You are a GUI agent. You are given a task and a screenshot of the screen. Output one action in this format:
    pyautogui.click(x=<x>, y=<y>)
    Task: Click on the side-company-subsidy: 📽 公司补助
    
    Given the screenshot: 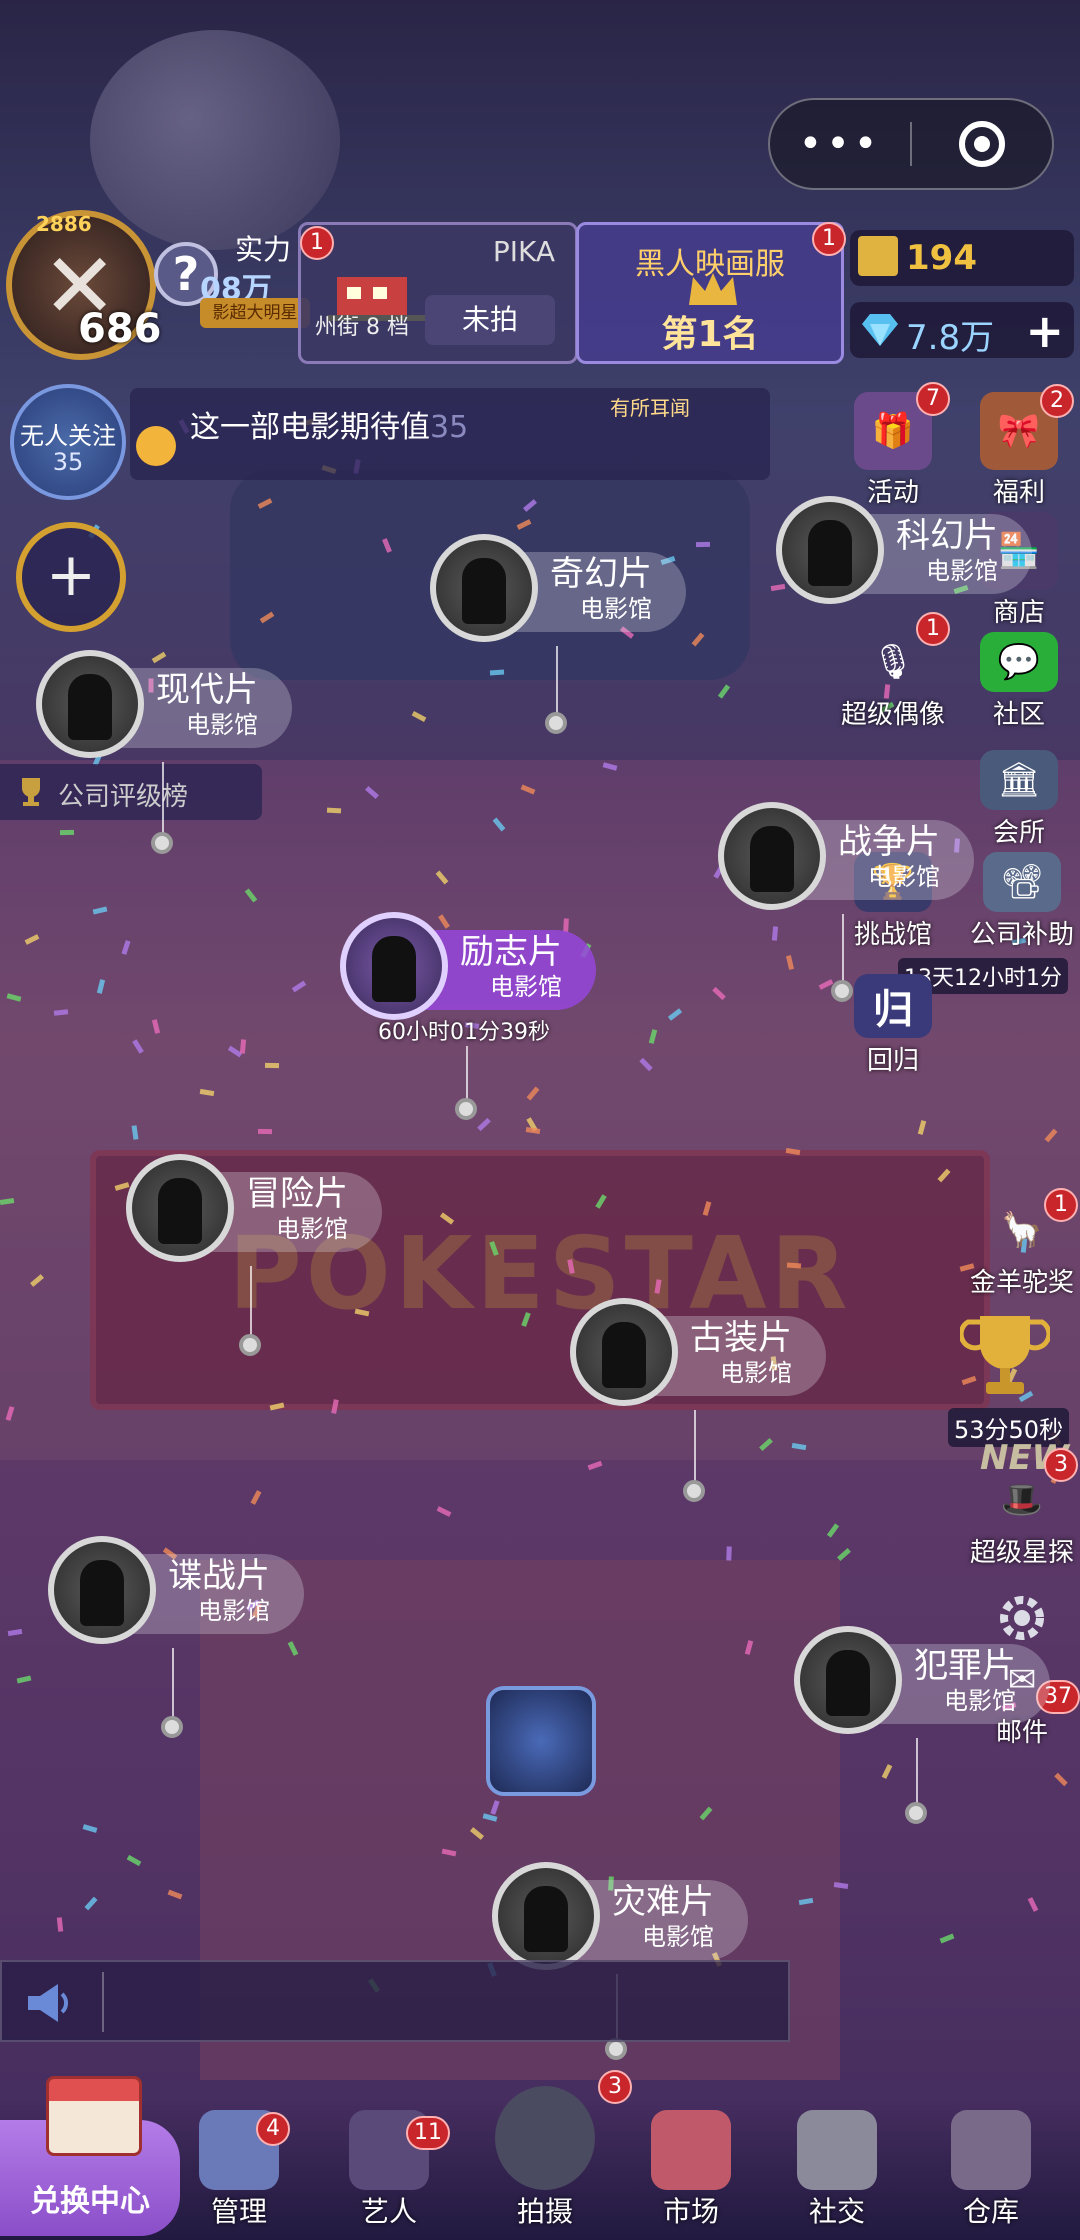 What is the action you would take?
    pyautogui.click(x=1022, y=901)
    